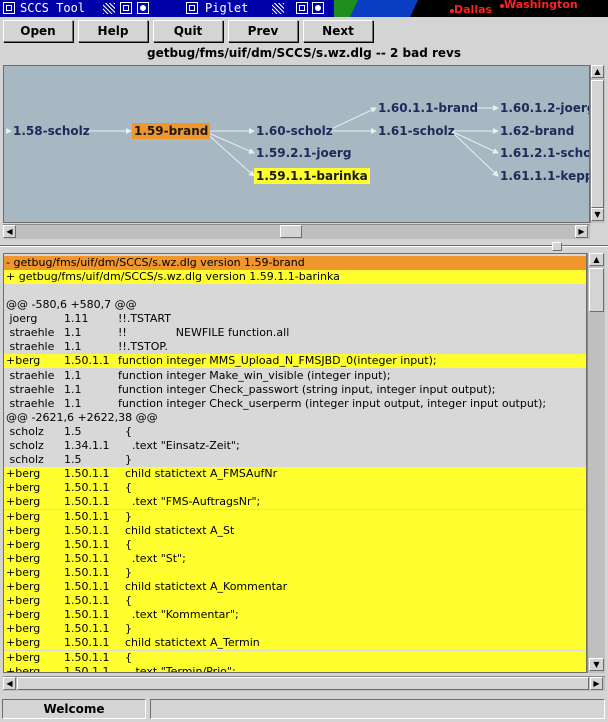 The height and width of the screenshot is (722, 608). Describe the element at coordinates (304, 246) in the screenshot. I see `pane-divider` at that location.